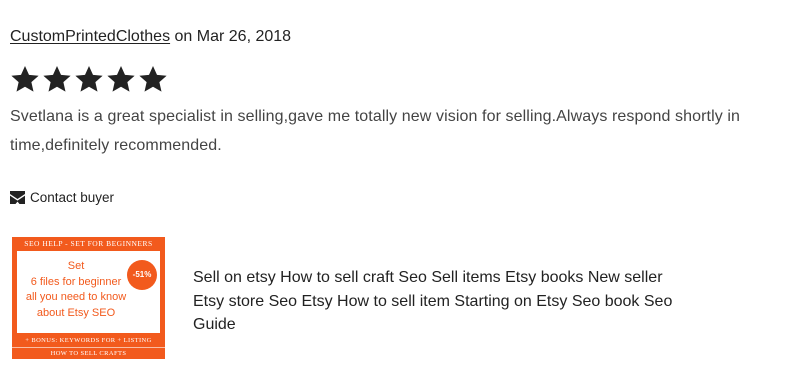 This screenshot has height=377, width=794. Describe the element at coordinates (88, 243) in the screenshot. I see `thumbnail-top-banner: SEO HELP - SET FOR BEGINNERS` at that location.